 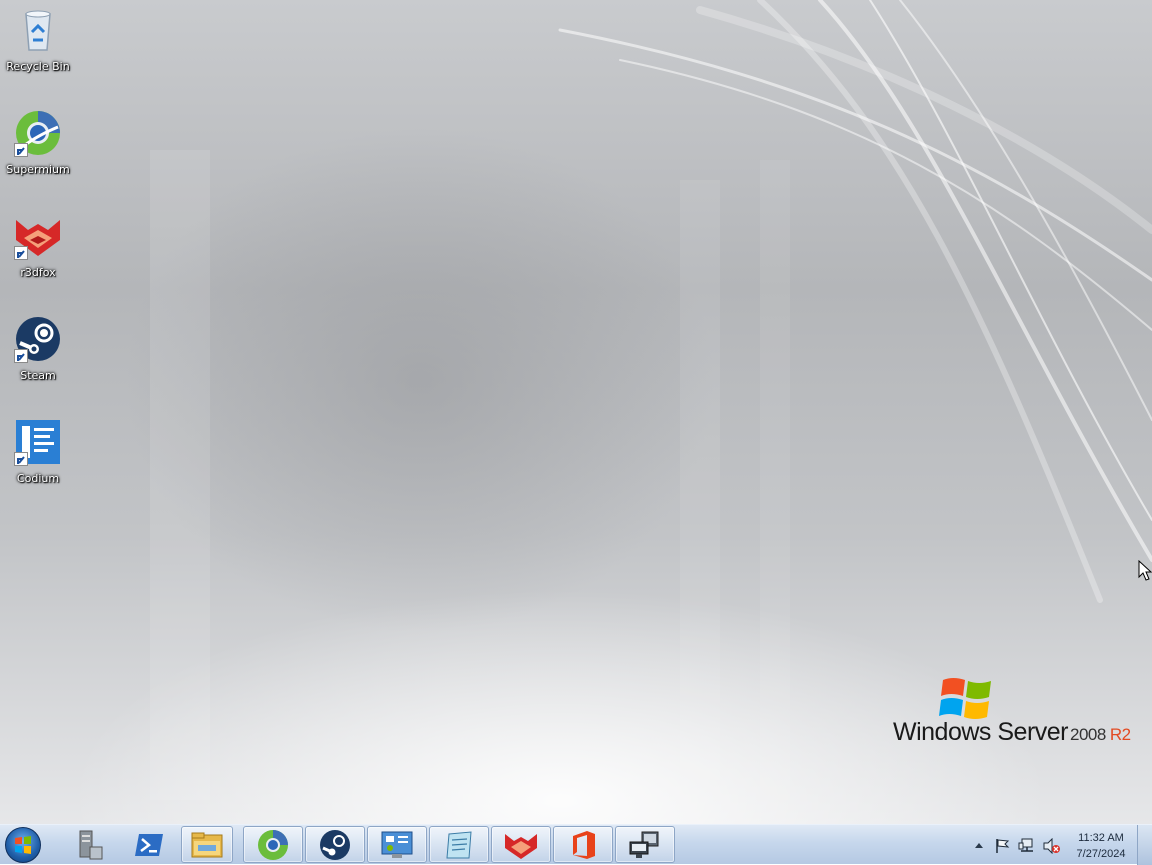 I want to click on start-button, so click(x=23, y=845).